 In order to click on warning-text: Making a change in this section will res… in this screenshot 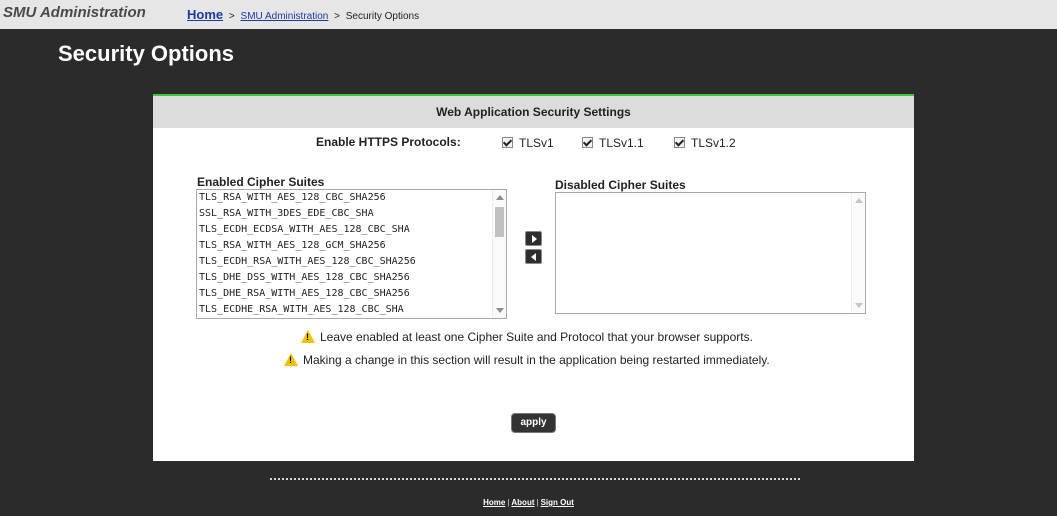, I will do `click(536, 360)`.